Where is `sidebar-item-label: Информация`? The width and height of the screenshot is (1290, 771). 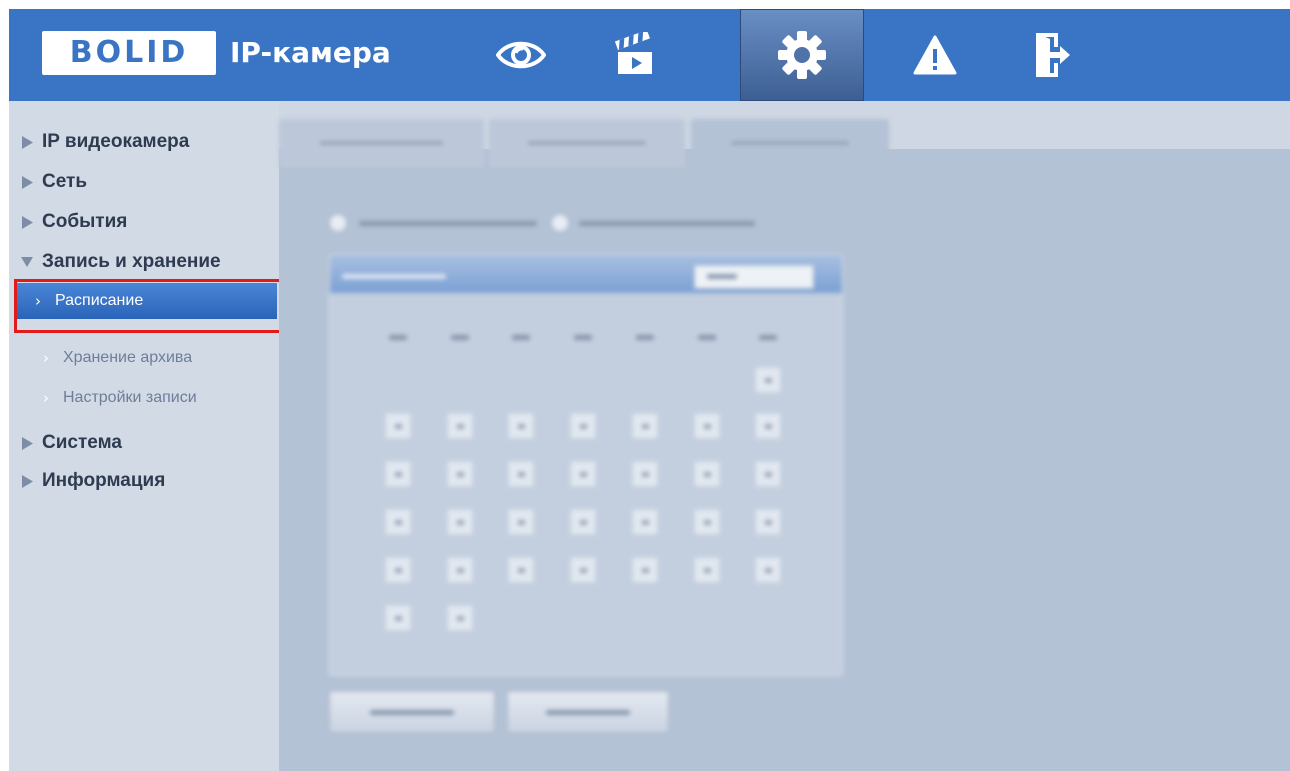 sidebar-item-label: Информация is located at coordinates (104, 480).